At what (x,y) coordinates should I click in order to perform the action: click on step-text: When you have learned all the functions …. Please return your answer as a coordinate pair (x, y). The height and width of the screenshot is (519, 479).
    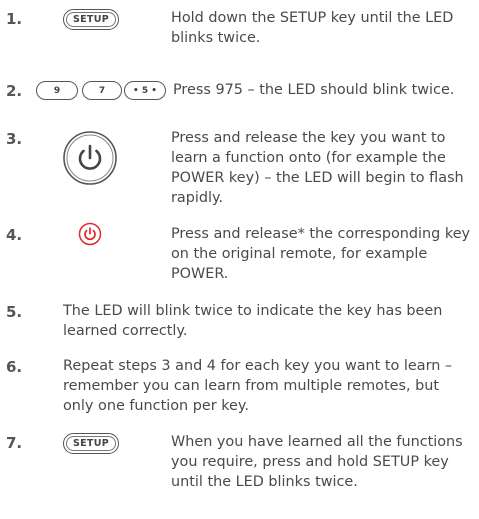
    Looking at the image, I should click on (317, 462).